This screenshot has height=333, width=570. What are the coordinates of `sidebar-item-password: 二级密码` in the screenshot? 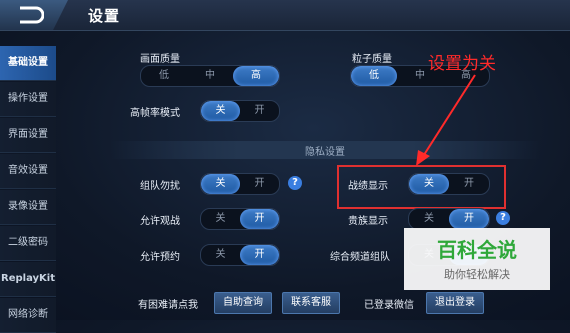 It's located at (28, 243).